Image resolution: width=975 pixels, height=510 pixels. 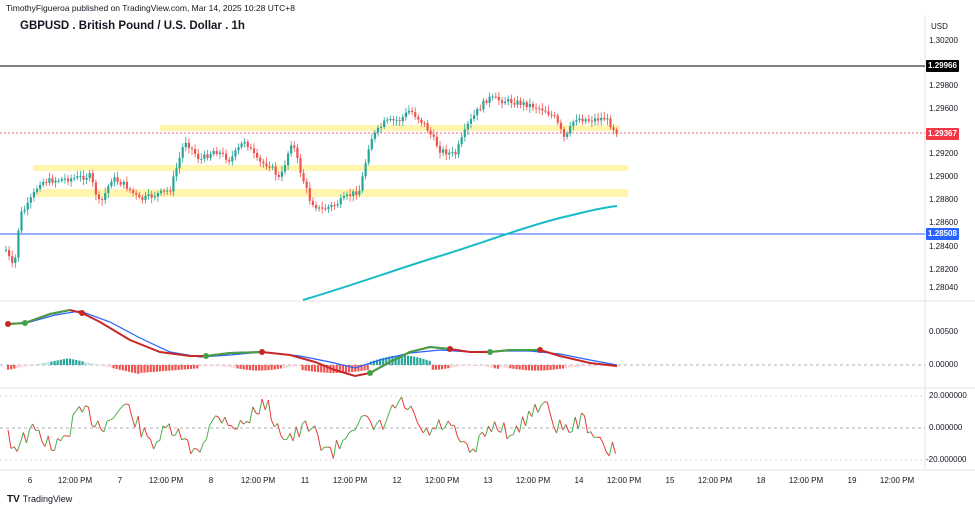 I want to click on price-tick: 1.28400, so click(x=943, y=246).